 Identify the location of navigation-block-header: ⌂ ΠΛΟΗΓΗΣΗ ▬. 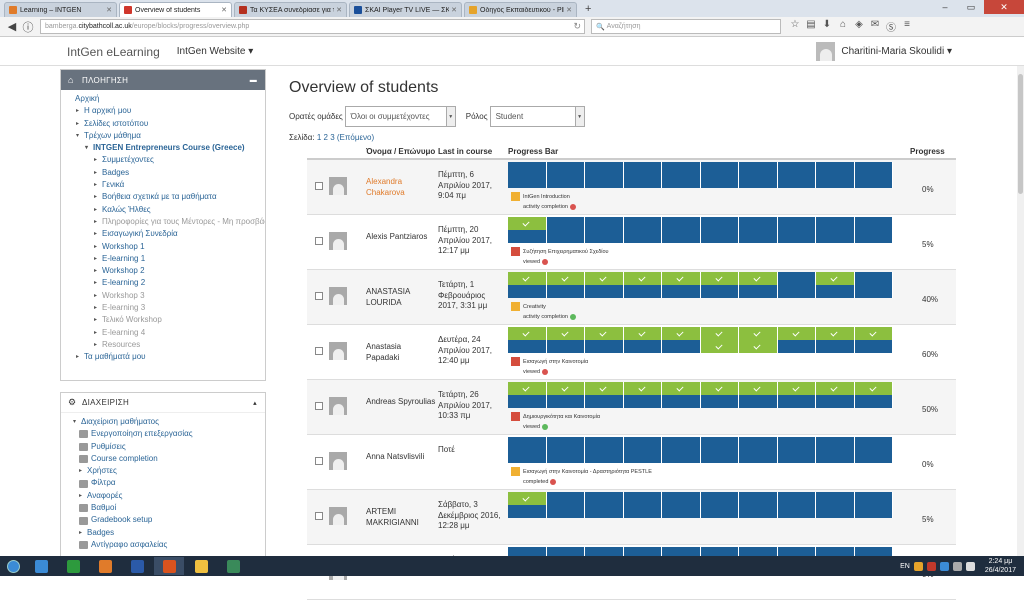
(163, 80).